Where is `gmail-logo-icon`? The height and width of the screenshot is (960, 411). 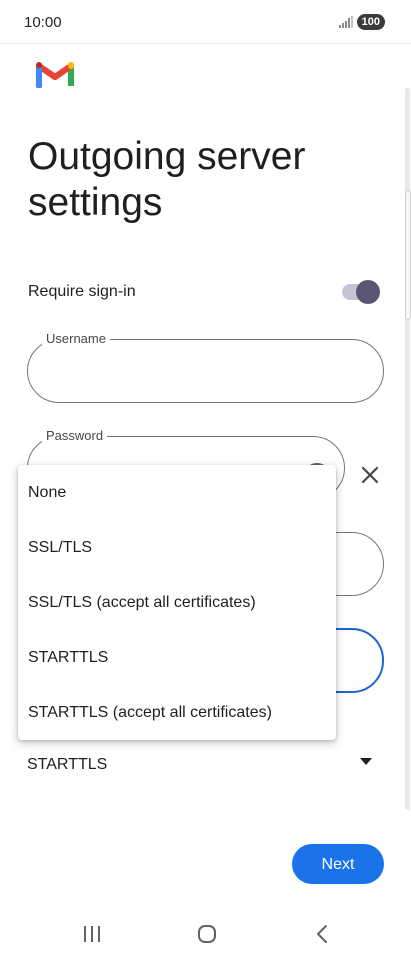
gmail-logo-icon is located at coordinates (55, 75).